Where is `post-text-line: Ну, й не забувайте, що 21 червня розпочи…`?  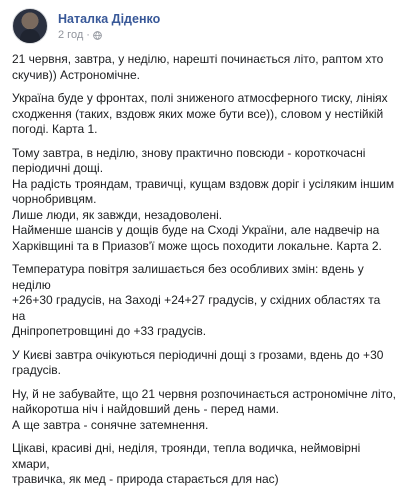 post-text-line: Ну, й не забувайте, що 21 червня розпочи… is located at coordinates (204, 393).